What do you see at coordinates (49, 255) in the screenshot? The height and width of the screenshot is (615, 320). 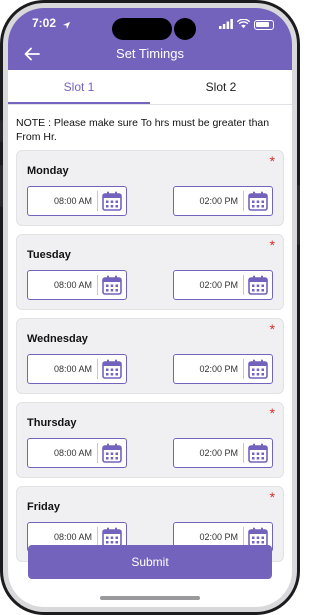 I see `day-name: Tuesday` at bounding box center [49, 255].